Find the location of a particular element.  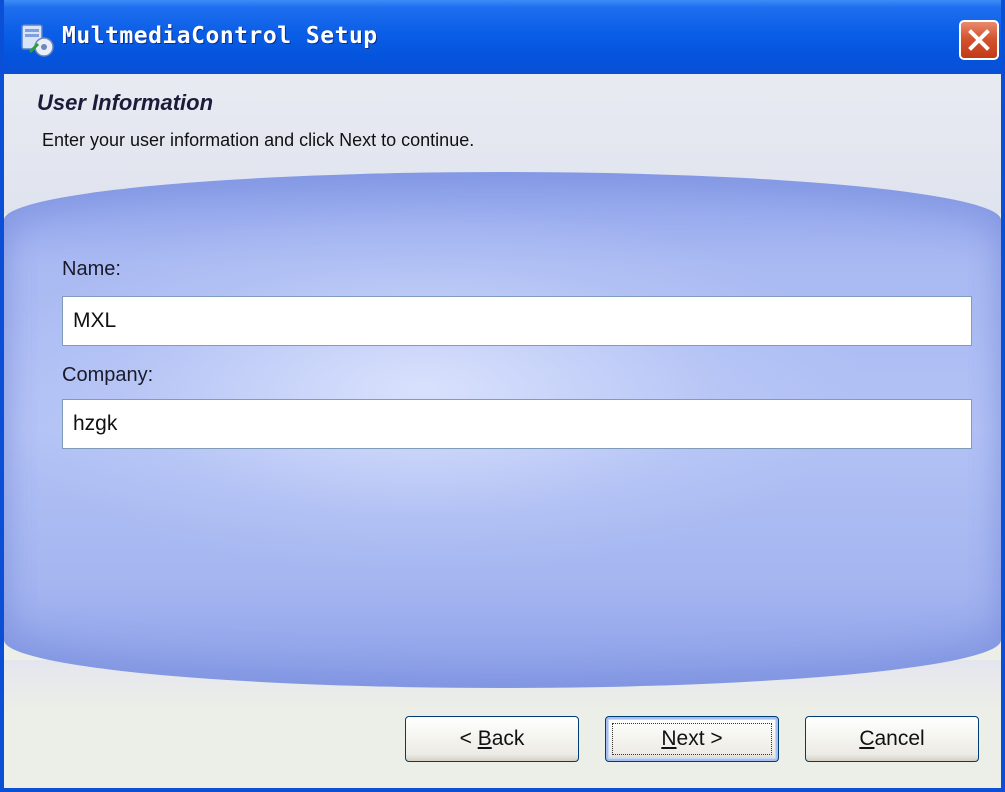

page-title: User Information is located at coordinates (125, 102).